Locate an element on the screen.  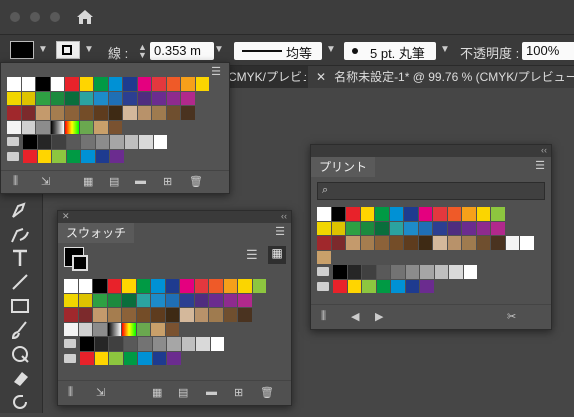
brush-select: 5 pt. 丸筆 is located at coordinates (390, 51).